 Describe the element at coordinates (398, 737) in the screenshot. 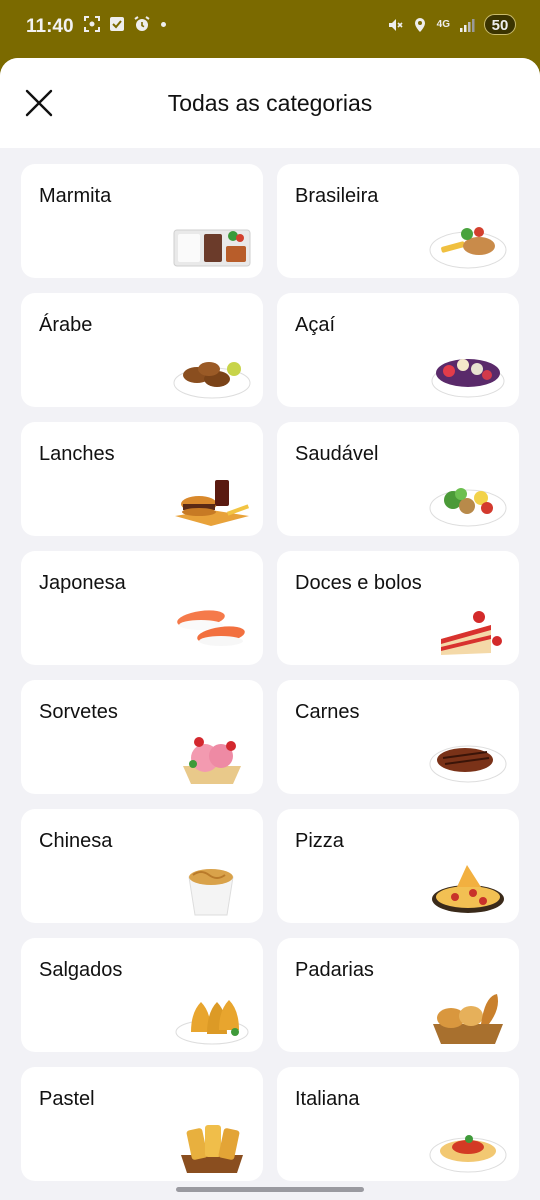

I see `category-card-carnes: Carnes` at that location.